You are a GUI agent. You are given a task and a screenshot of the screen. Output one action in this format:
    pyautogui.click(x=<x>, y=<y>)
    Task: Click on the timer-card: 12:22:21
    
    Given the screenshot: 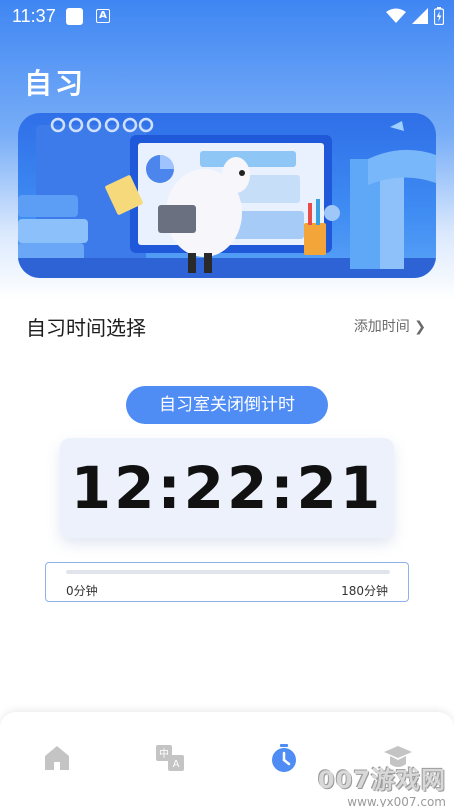 What is the action you would take?
    pyautogui.click(x=227, y=488)
    